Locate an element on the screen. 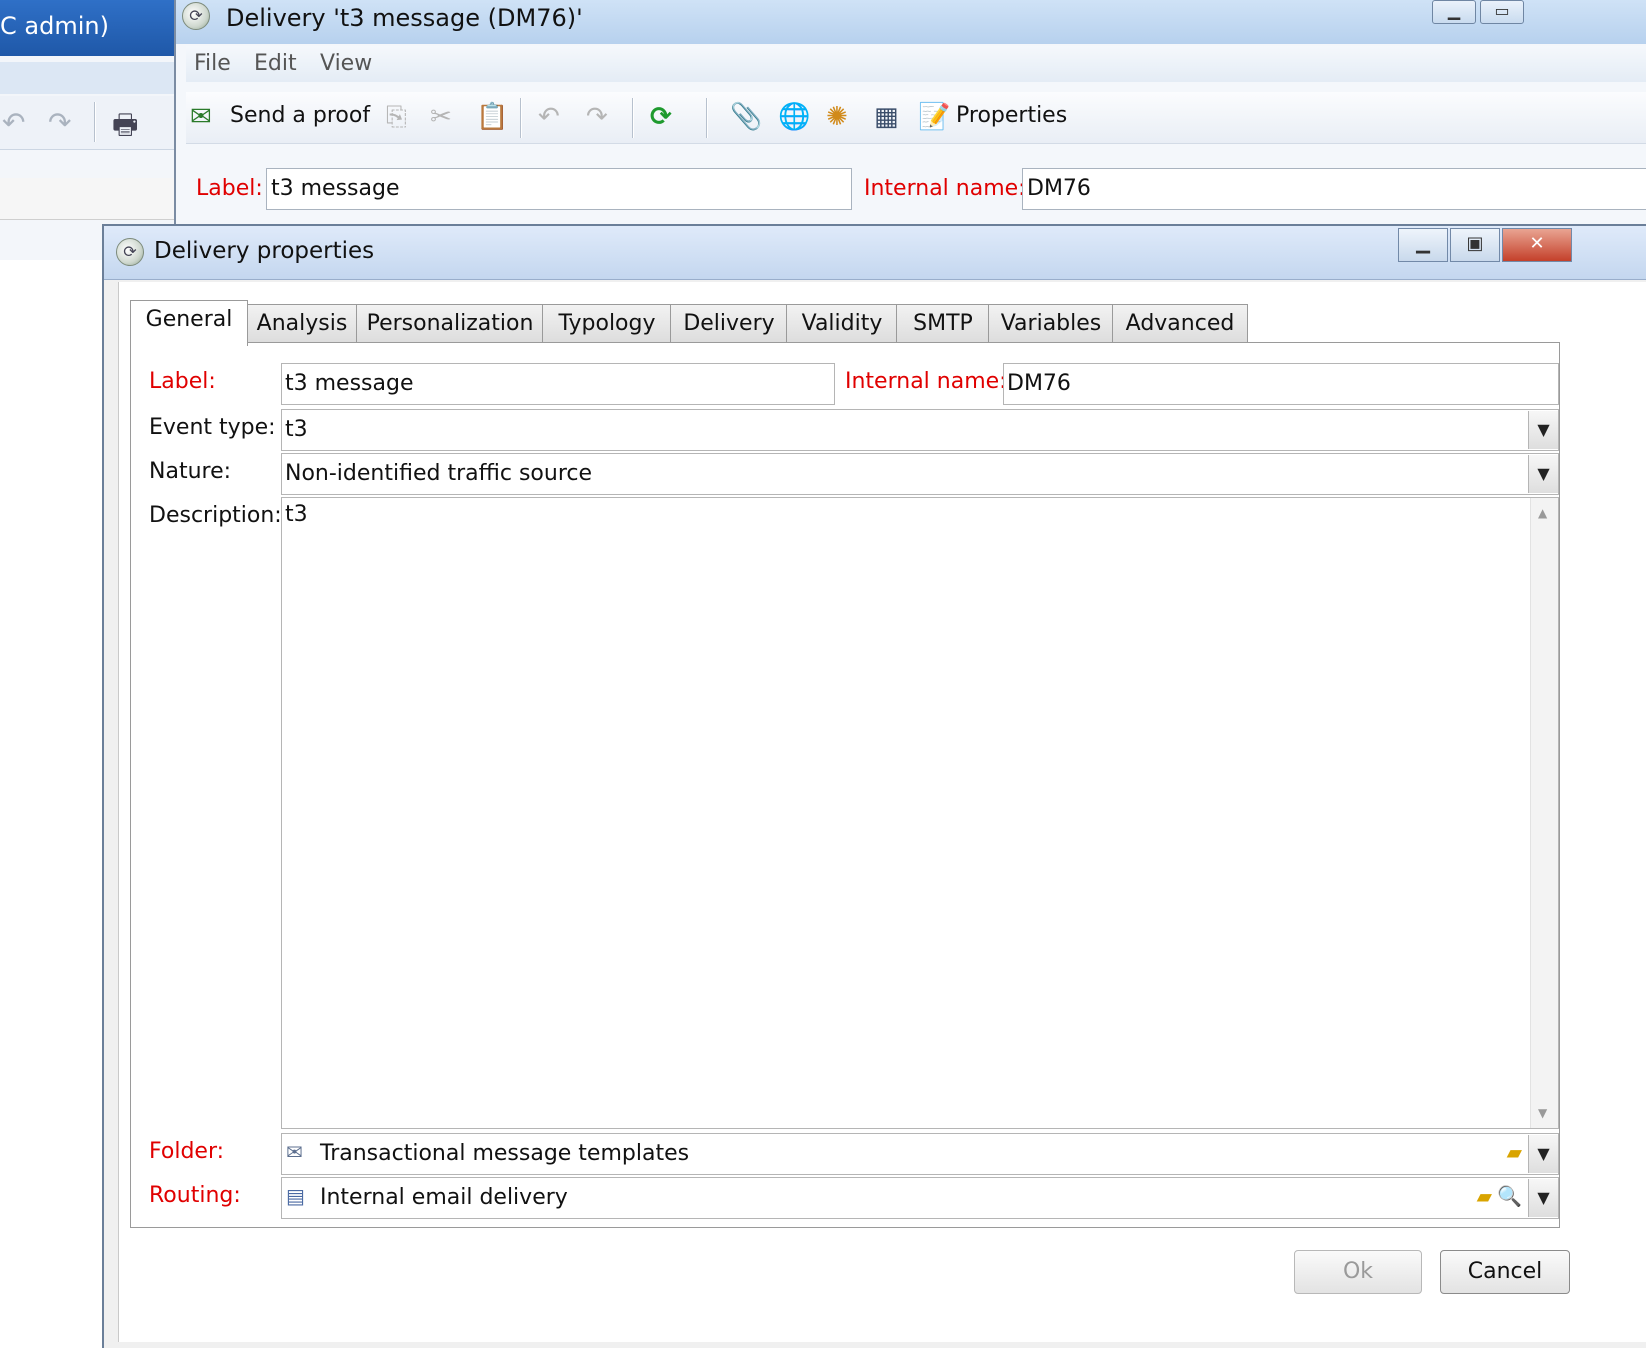 The image size is (1646, 1348). web-globe-icon: 🌐 is located at coordinates (794, 117).